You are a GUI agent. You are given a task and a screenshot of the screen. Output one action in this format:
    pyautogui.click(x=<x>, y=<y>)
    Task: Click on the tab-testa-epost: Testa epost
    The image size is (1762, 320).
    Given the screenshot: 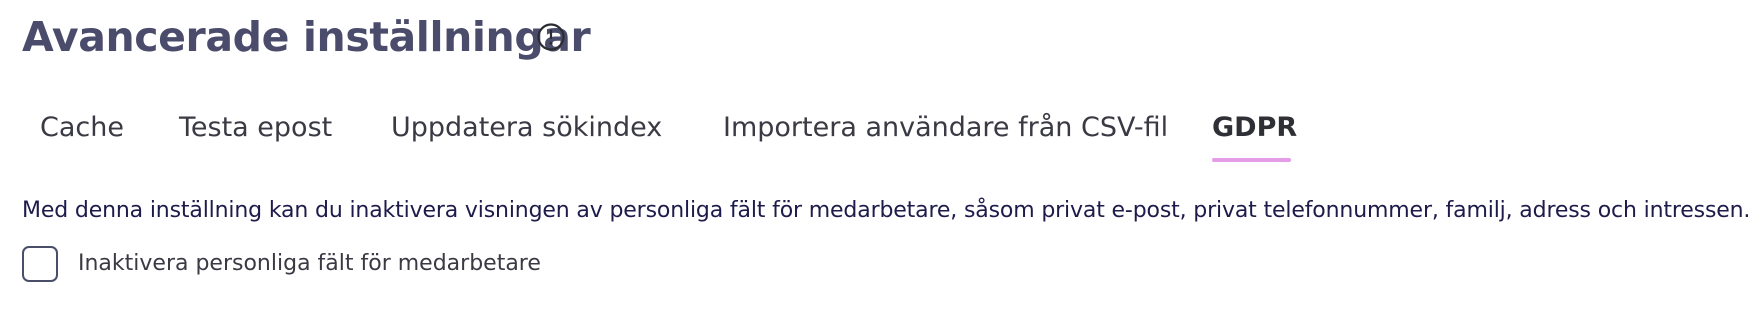 What is the action you would take?
    pyautogui.click(x=255, y=128)
    